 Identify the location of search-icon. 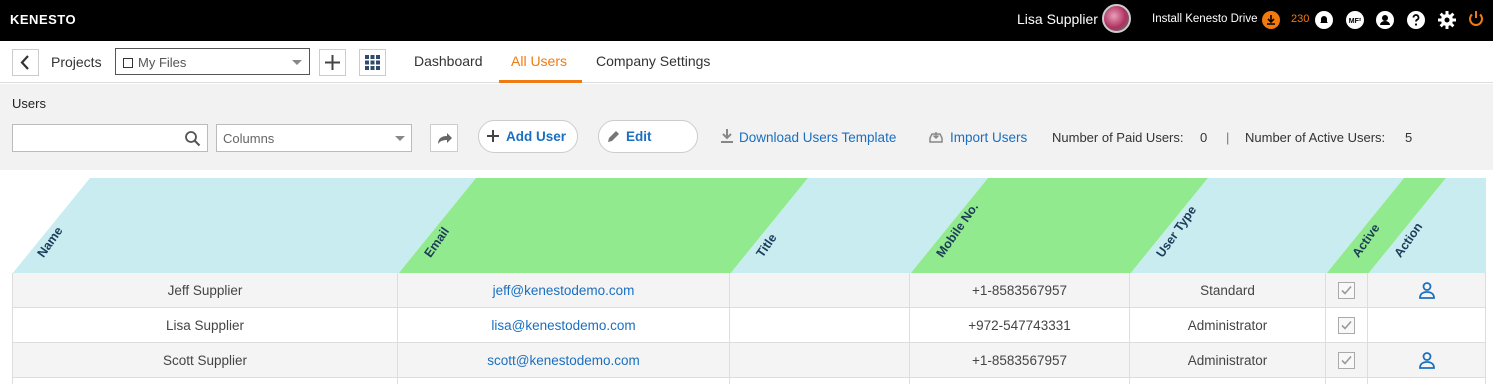
(192, 138).